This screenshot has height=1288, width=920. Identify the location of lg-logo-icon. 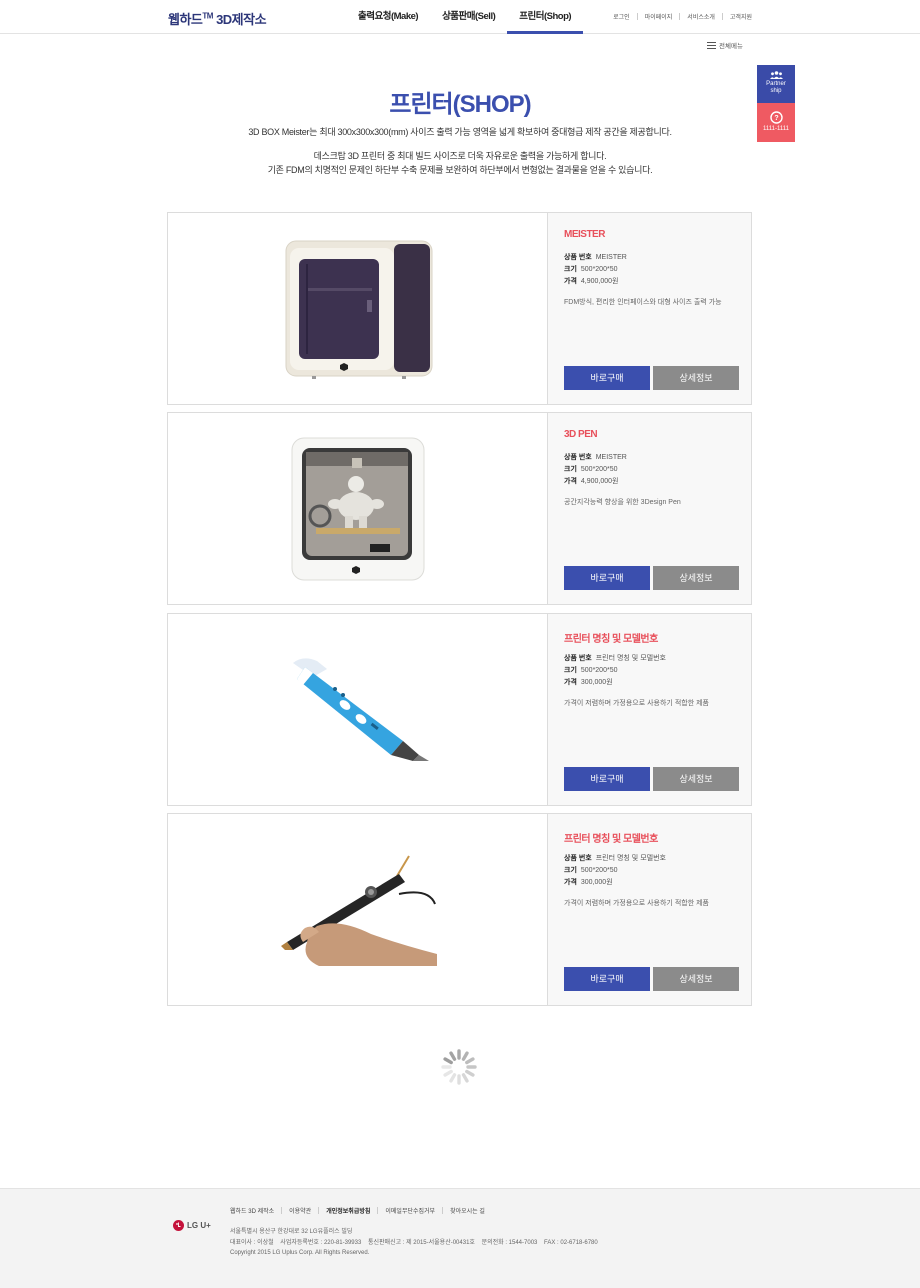
(178, 1225).